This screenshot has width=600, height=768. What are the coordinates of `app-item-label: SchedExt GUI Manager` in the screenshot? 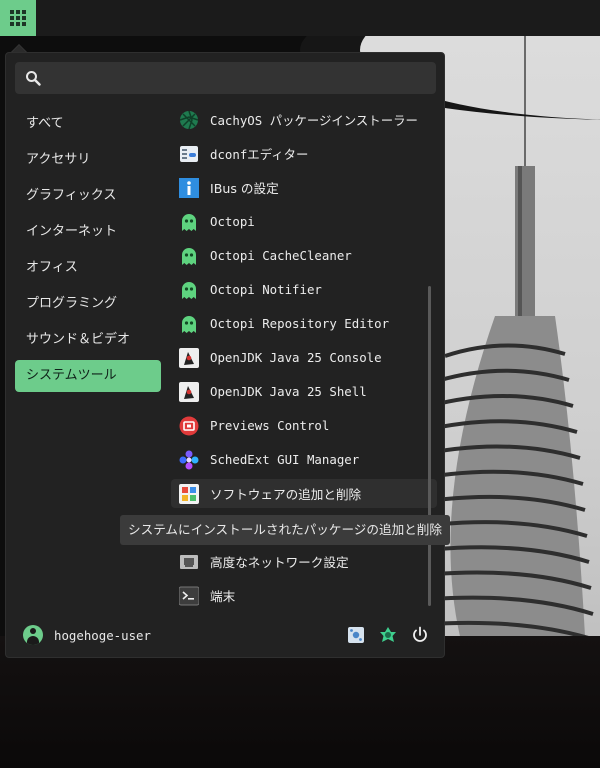 It's located at (285, 459).